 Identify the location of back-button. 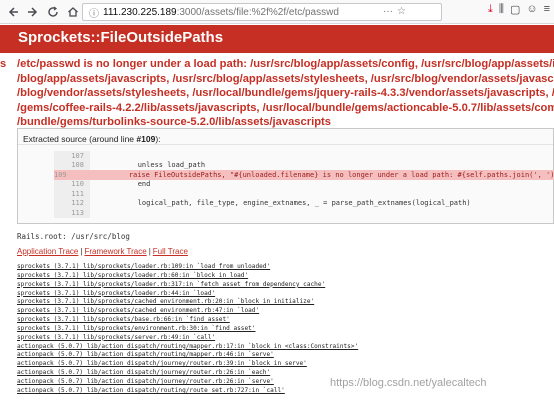
(13, 12).